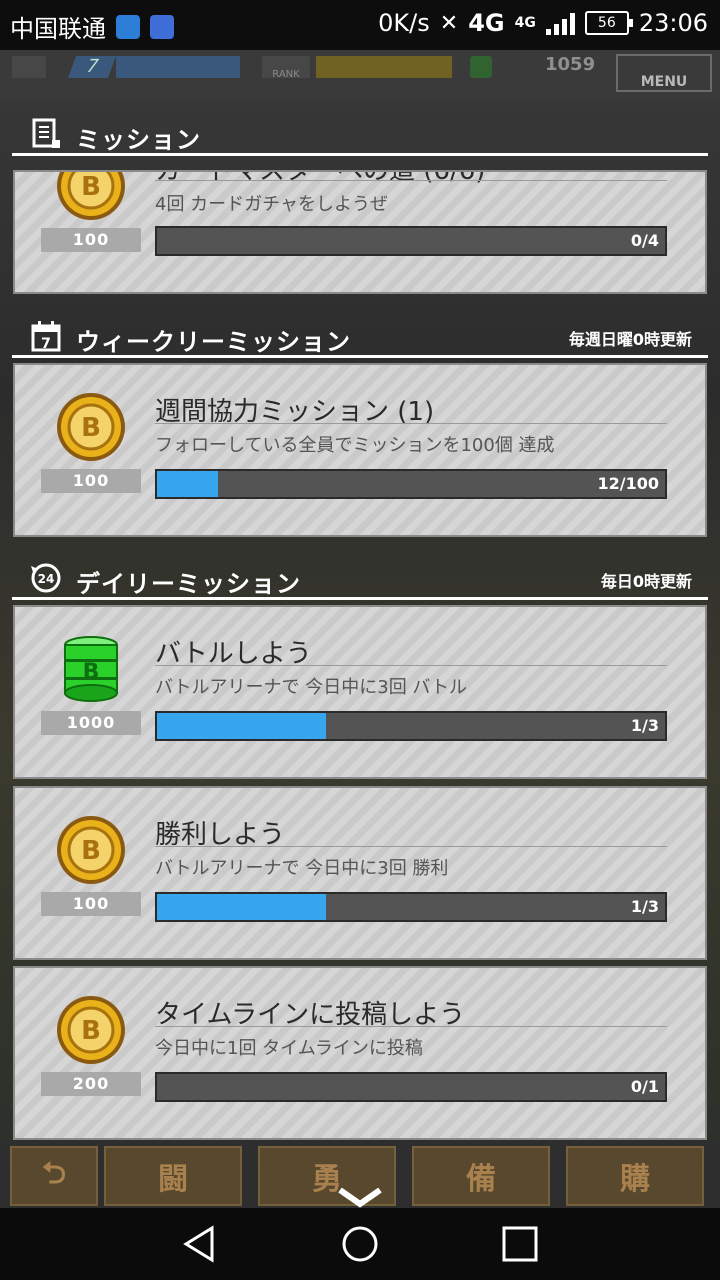 This screenshot has width=720, height=1280. Describe the element at coordinates (173, 1176) in the screenshot. I see `tab-battle: 闘` at that location.